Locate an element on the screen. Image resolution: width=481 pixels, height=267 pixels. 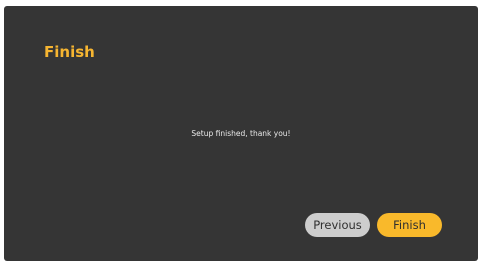
completion-message: Setup finished, thank you! is located at coordinates (241, 133).